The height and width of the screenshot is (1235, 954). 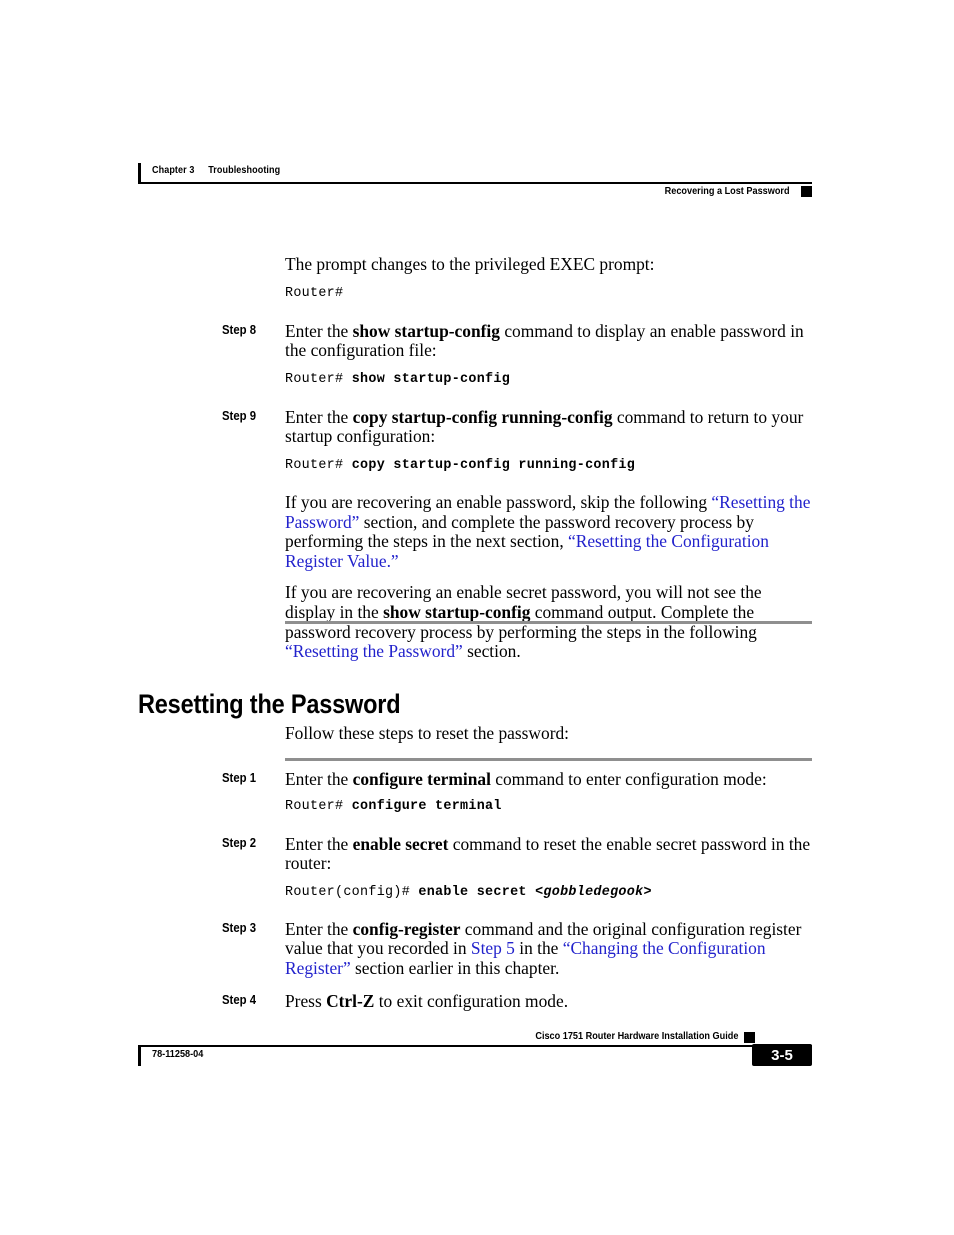 I want to click on step-1-text-before: Enter the, so click(x=319, y=779).